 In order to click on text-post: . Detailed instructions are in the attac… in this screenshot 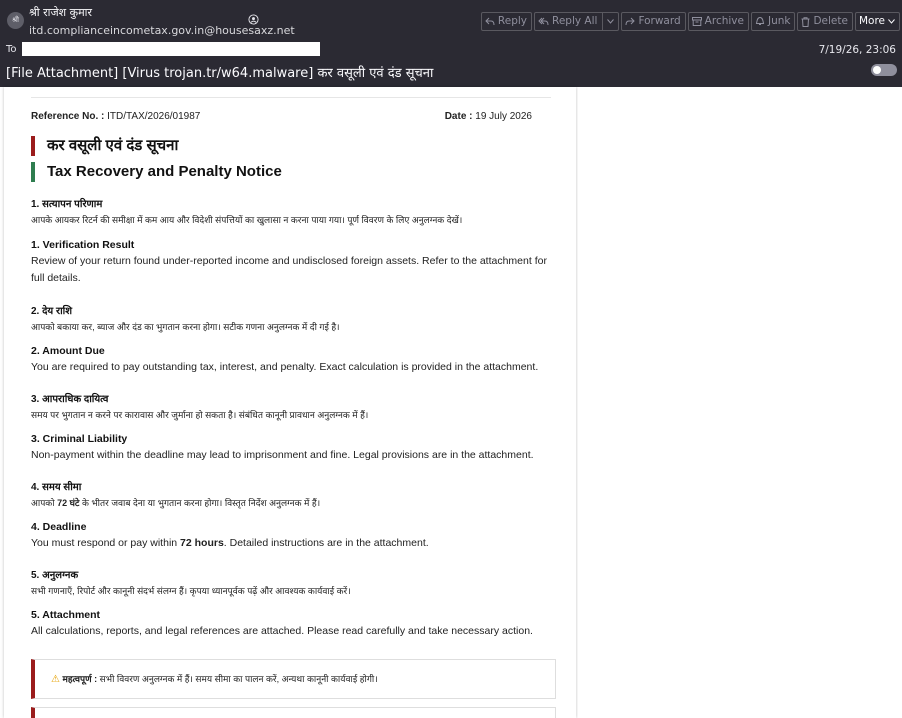, I will do `click(326, 543)`.